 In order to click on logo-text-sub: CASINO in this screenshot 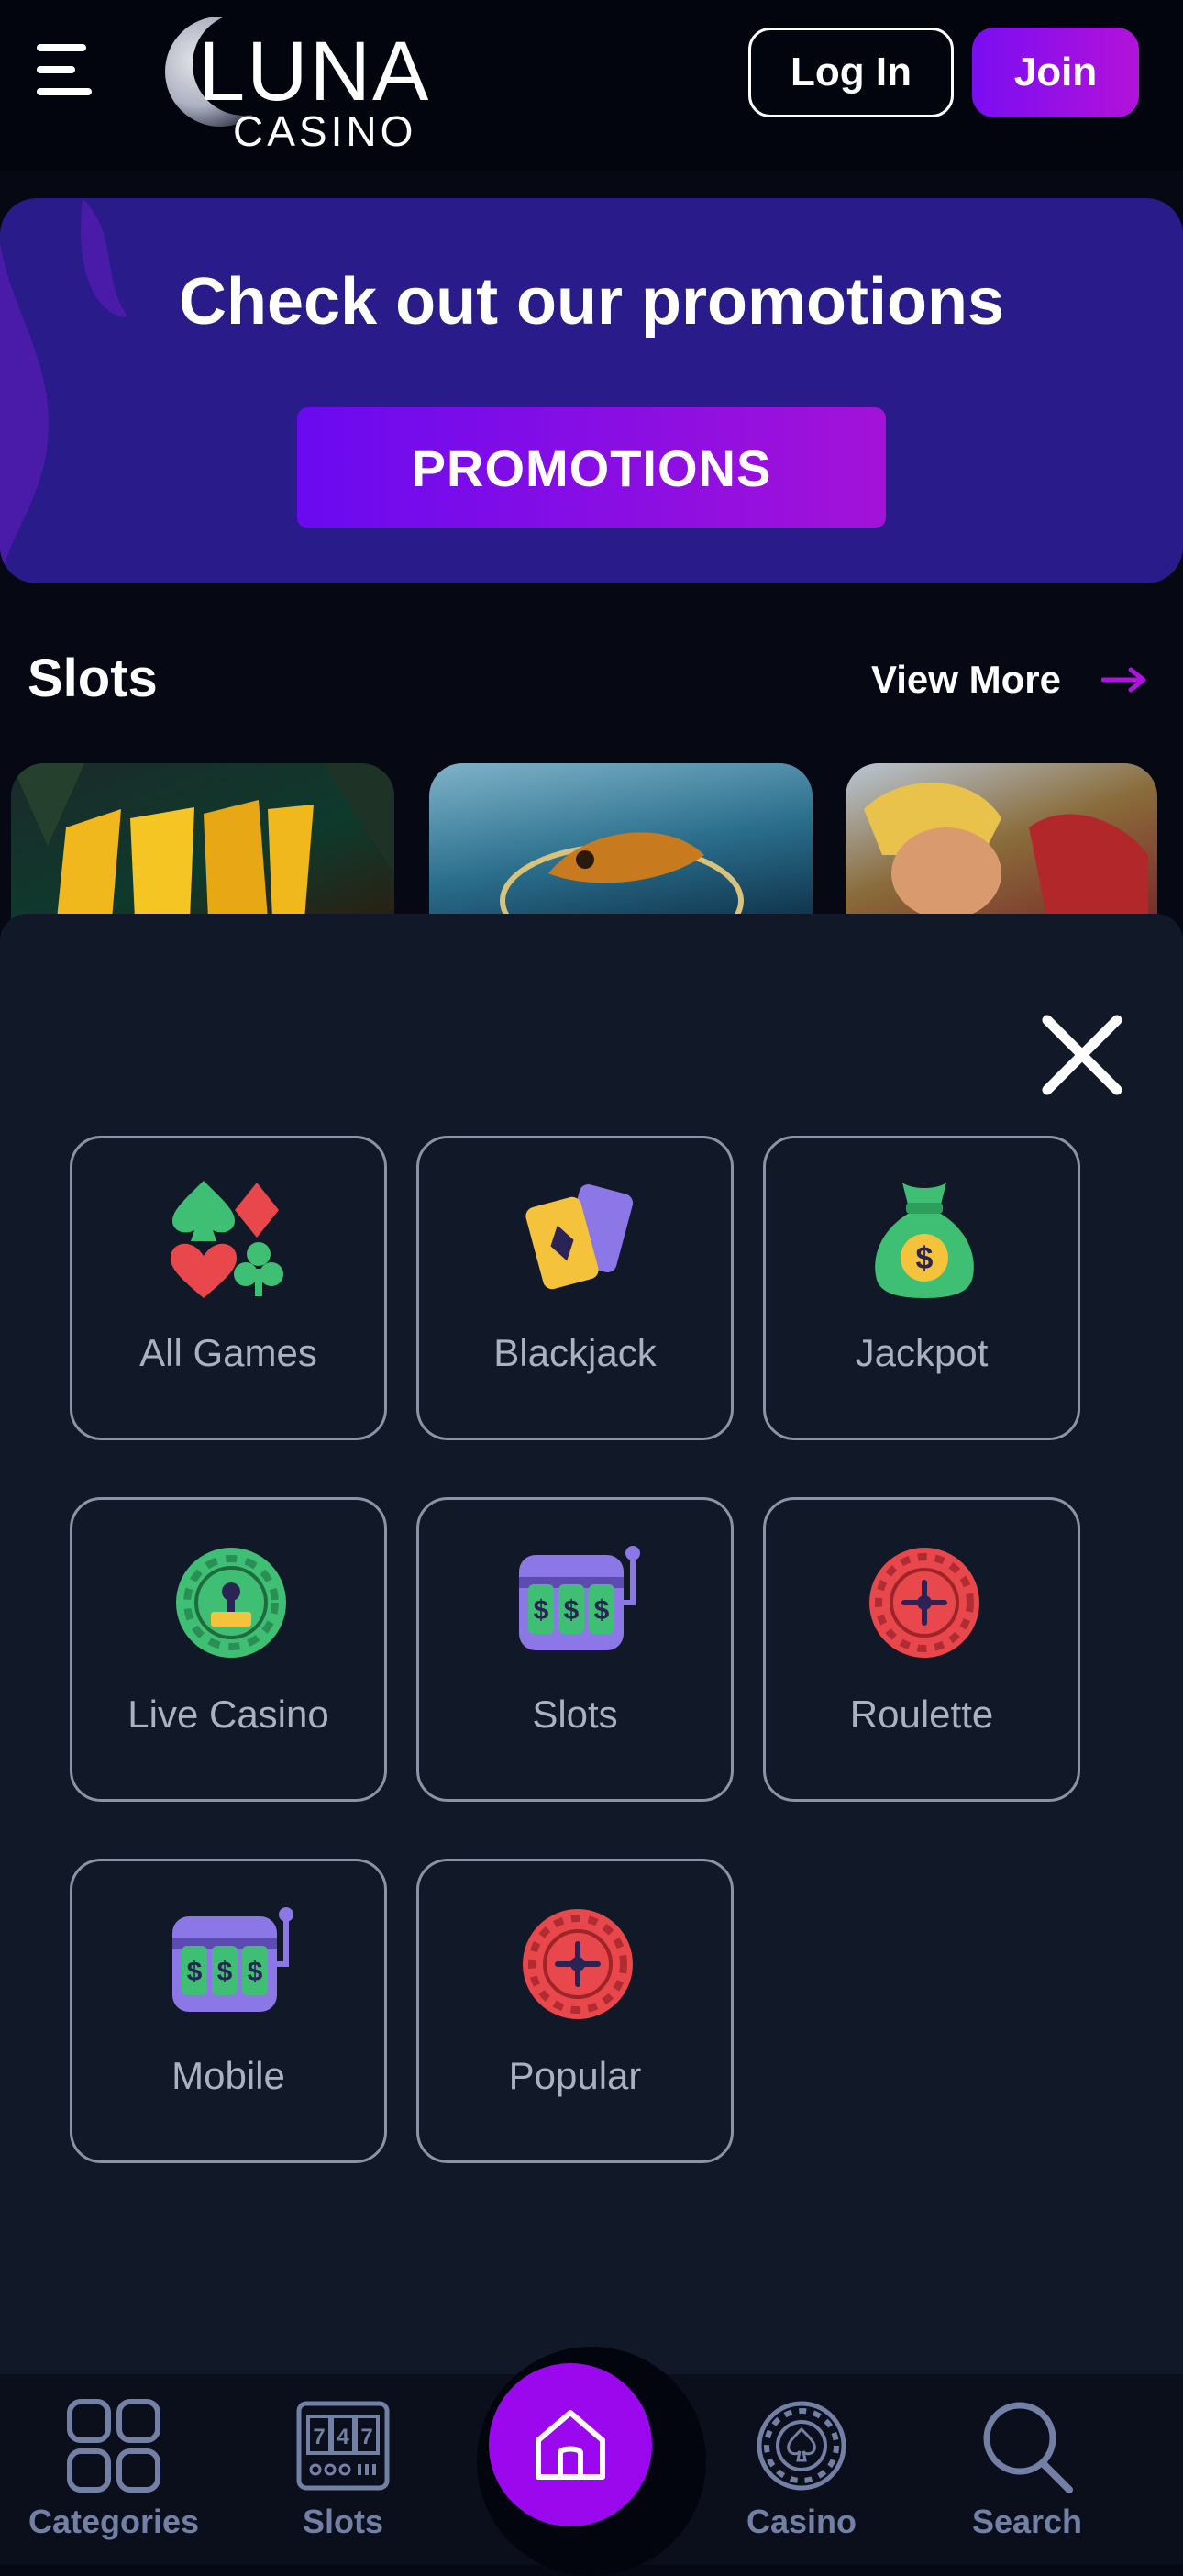, I will do `click(325, 131)`.